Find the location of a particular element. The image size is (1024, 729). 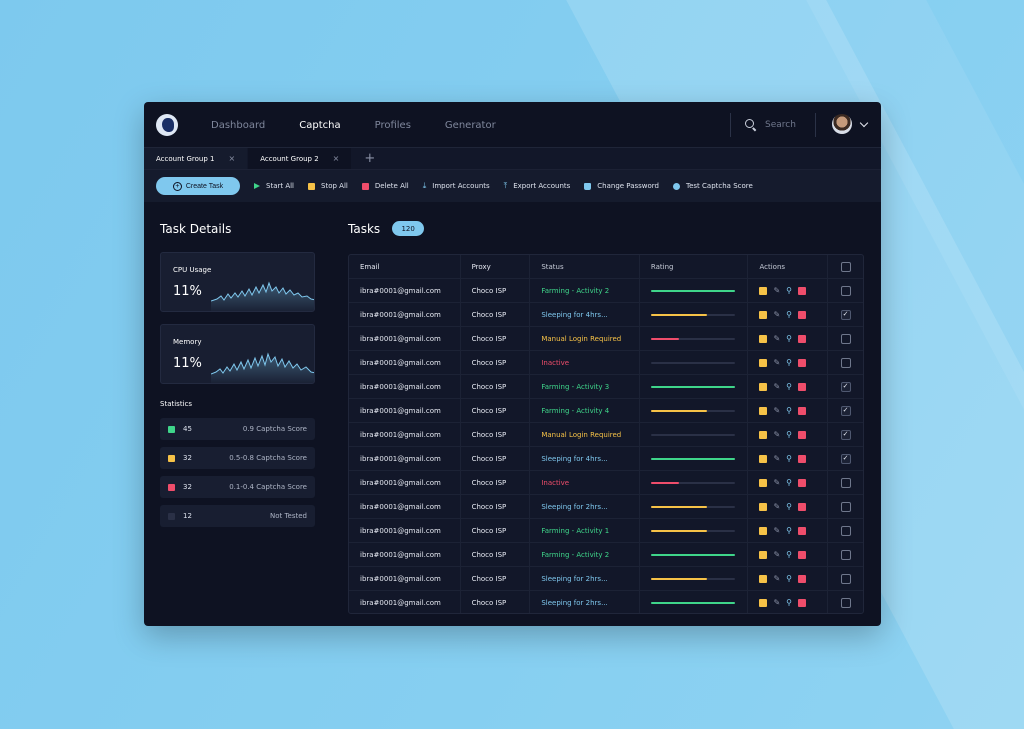

app-logo is located at coordinates (167, 125).